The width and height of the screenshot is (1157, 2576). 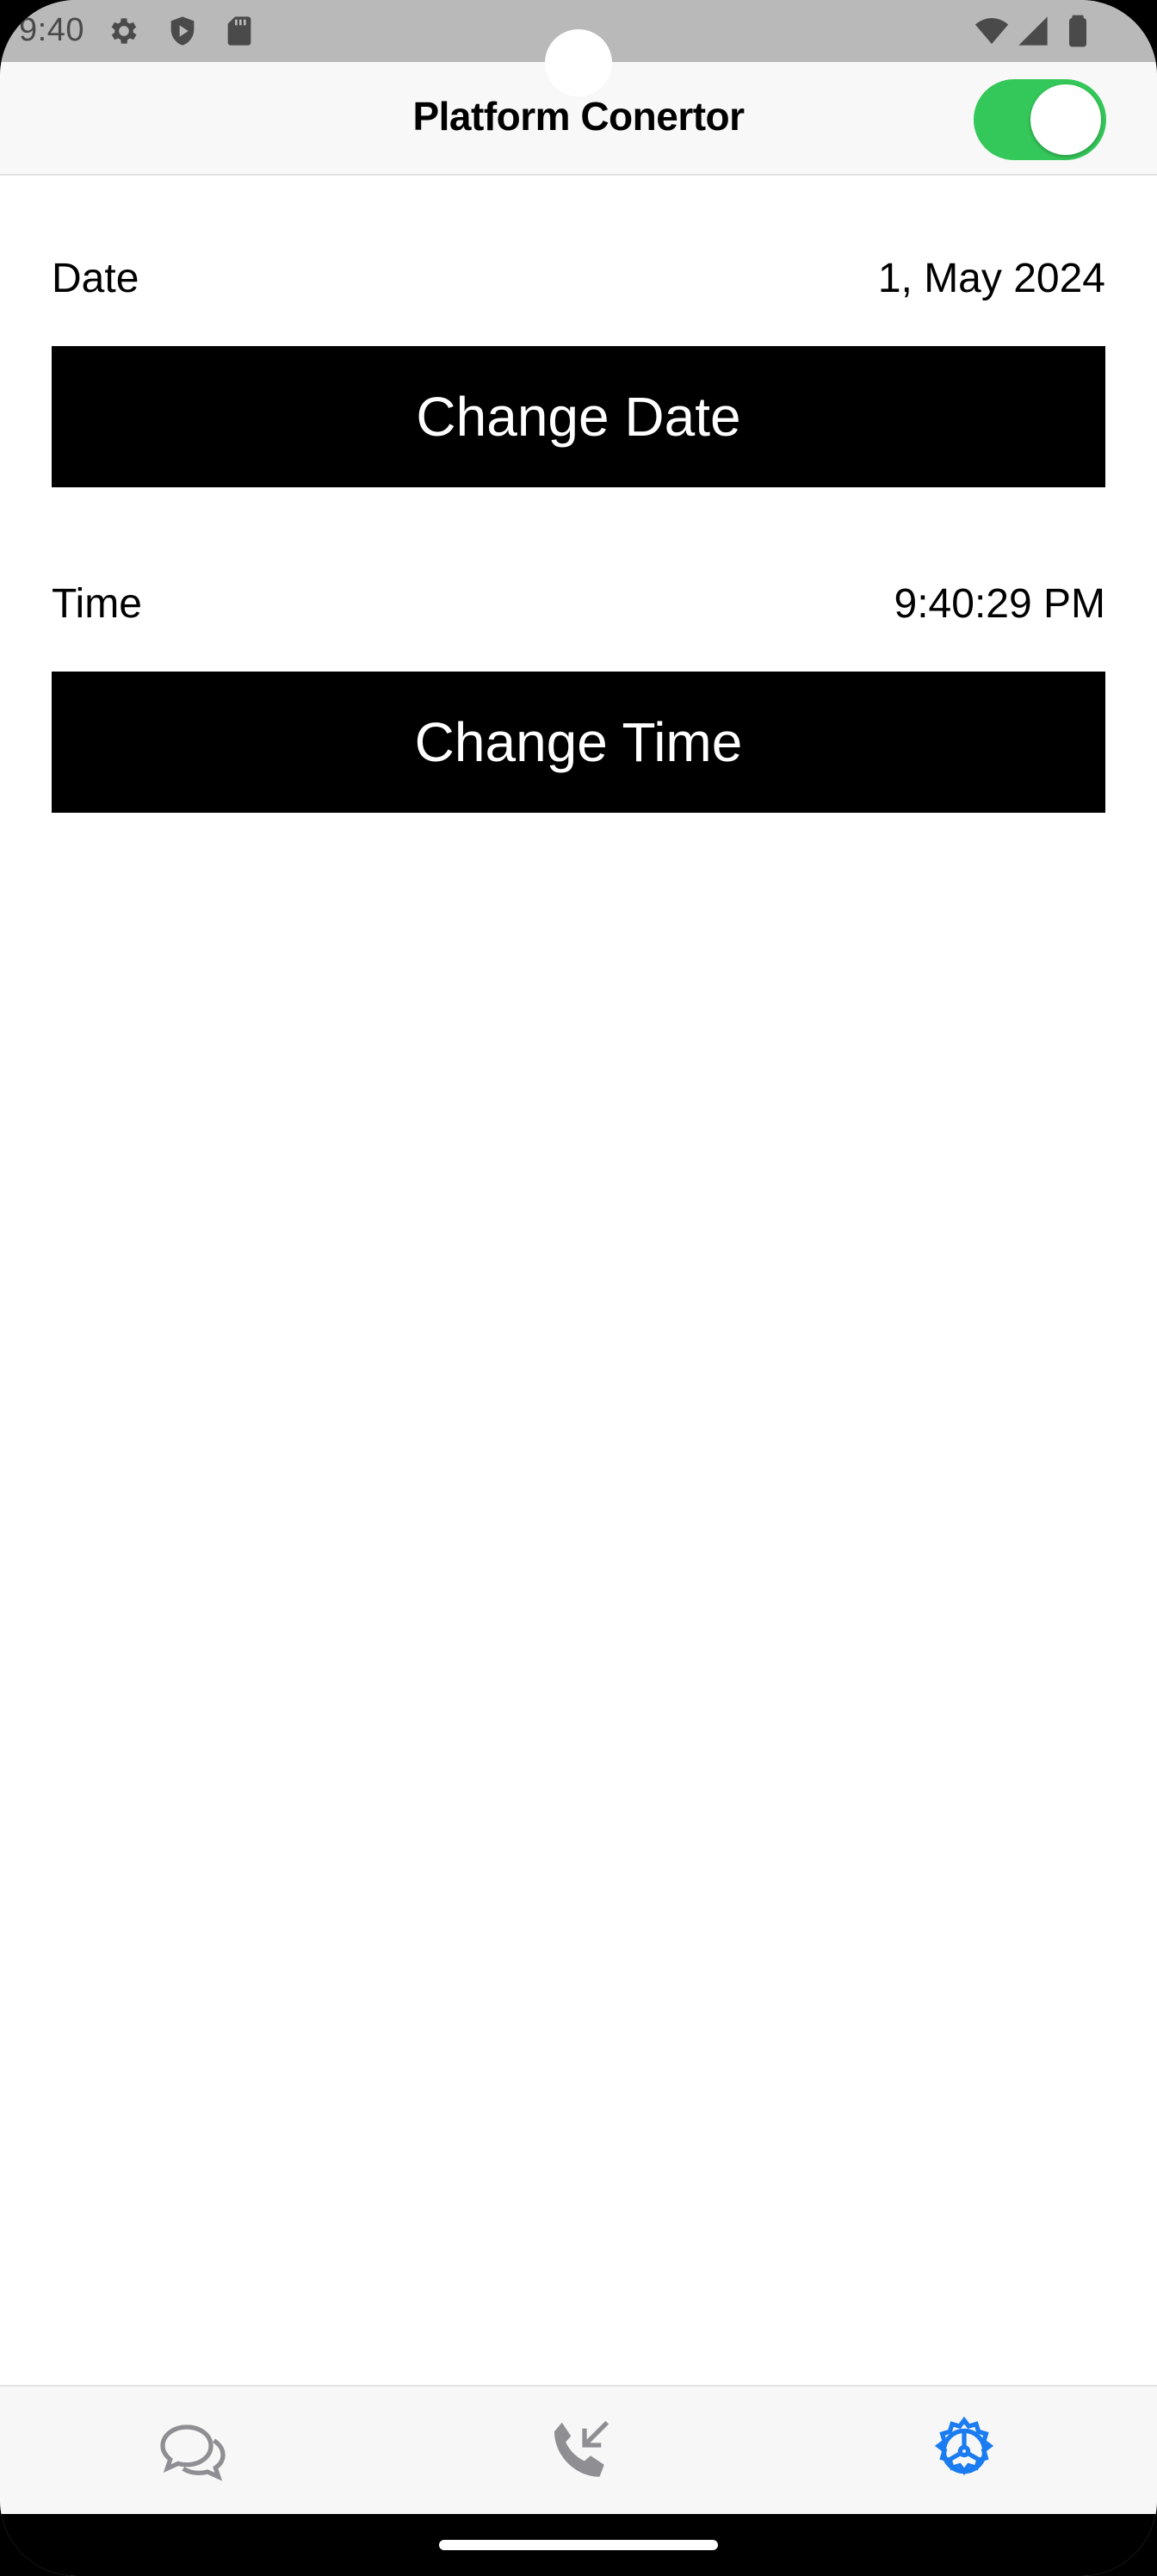 I want to click on tab-chats, so click(x=193, y=2451).